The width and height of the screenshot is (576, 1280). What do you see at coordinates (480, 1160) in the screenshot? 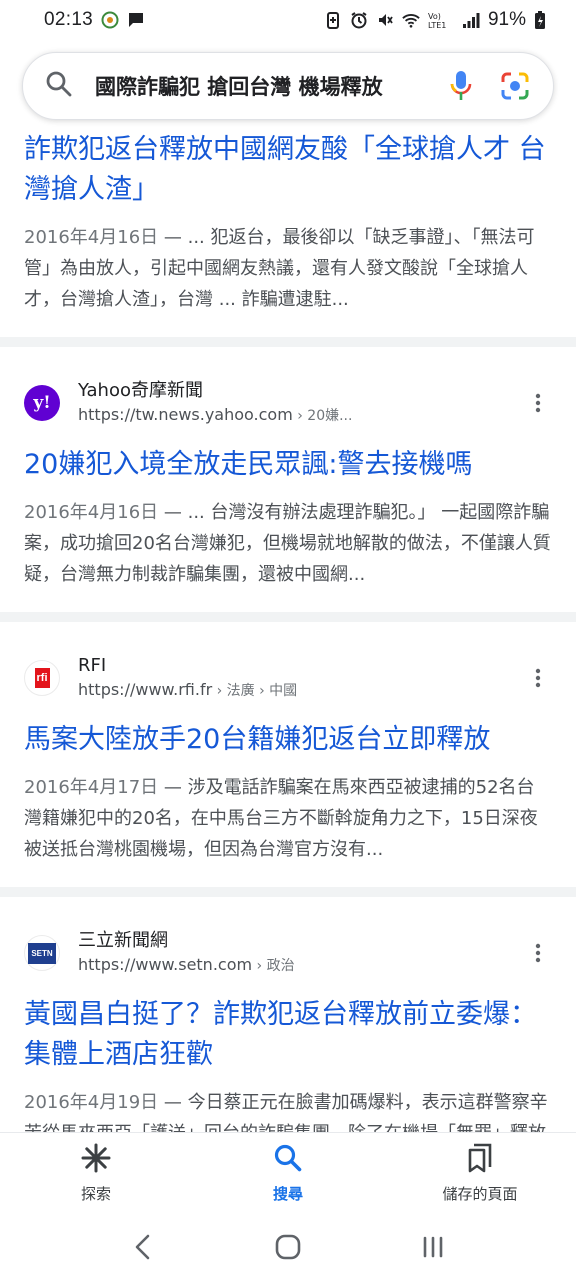
I see `saved-pages-icon` at bounding box center [480, 1160].